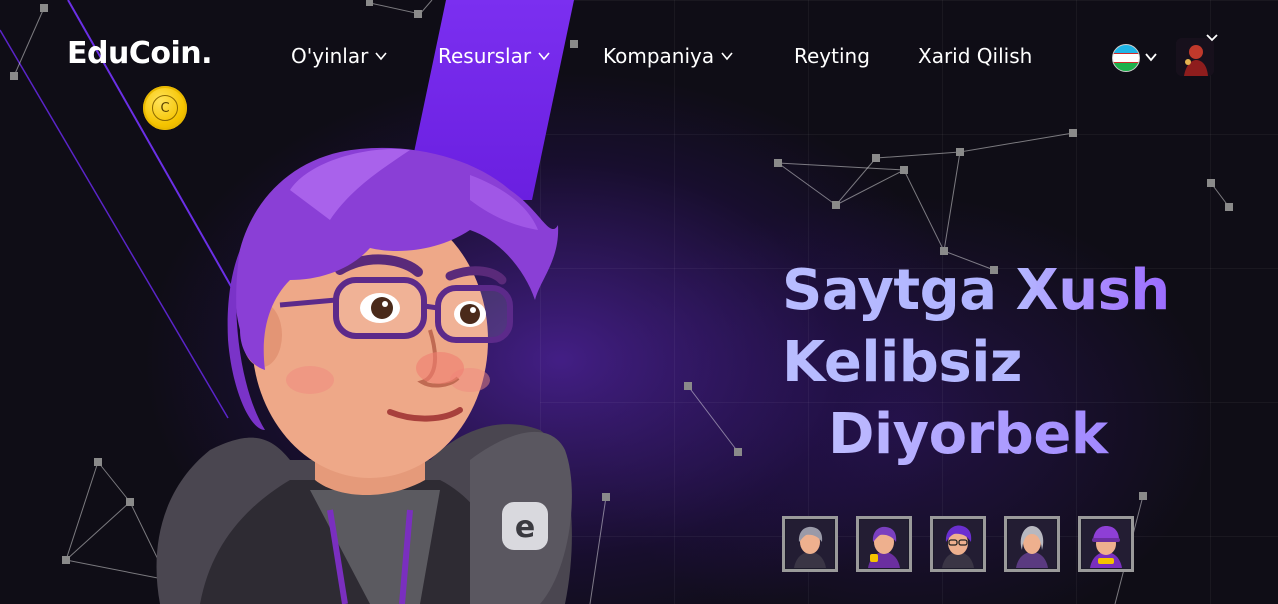 The image size is (1278, 604). I want to click on nav-item-resurslar: Resurslar, so click(494, 56).